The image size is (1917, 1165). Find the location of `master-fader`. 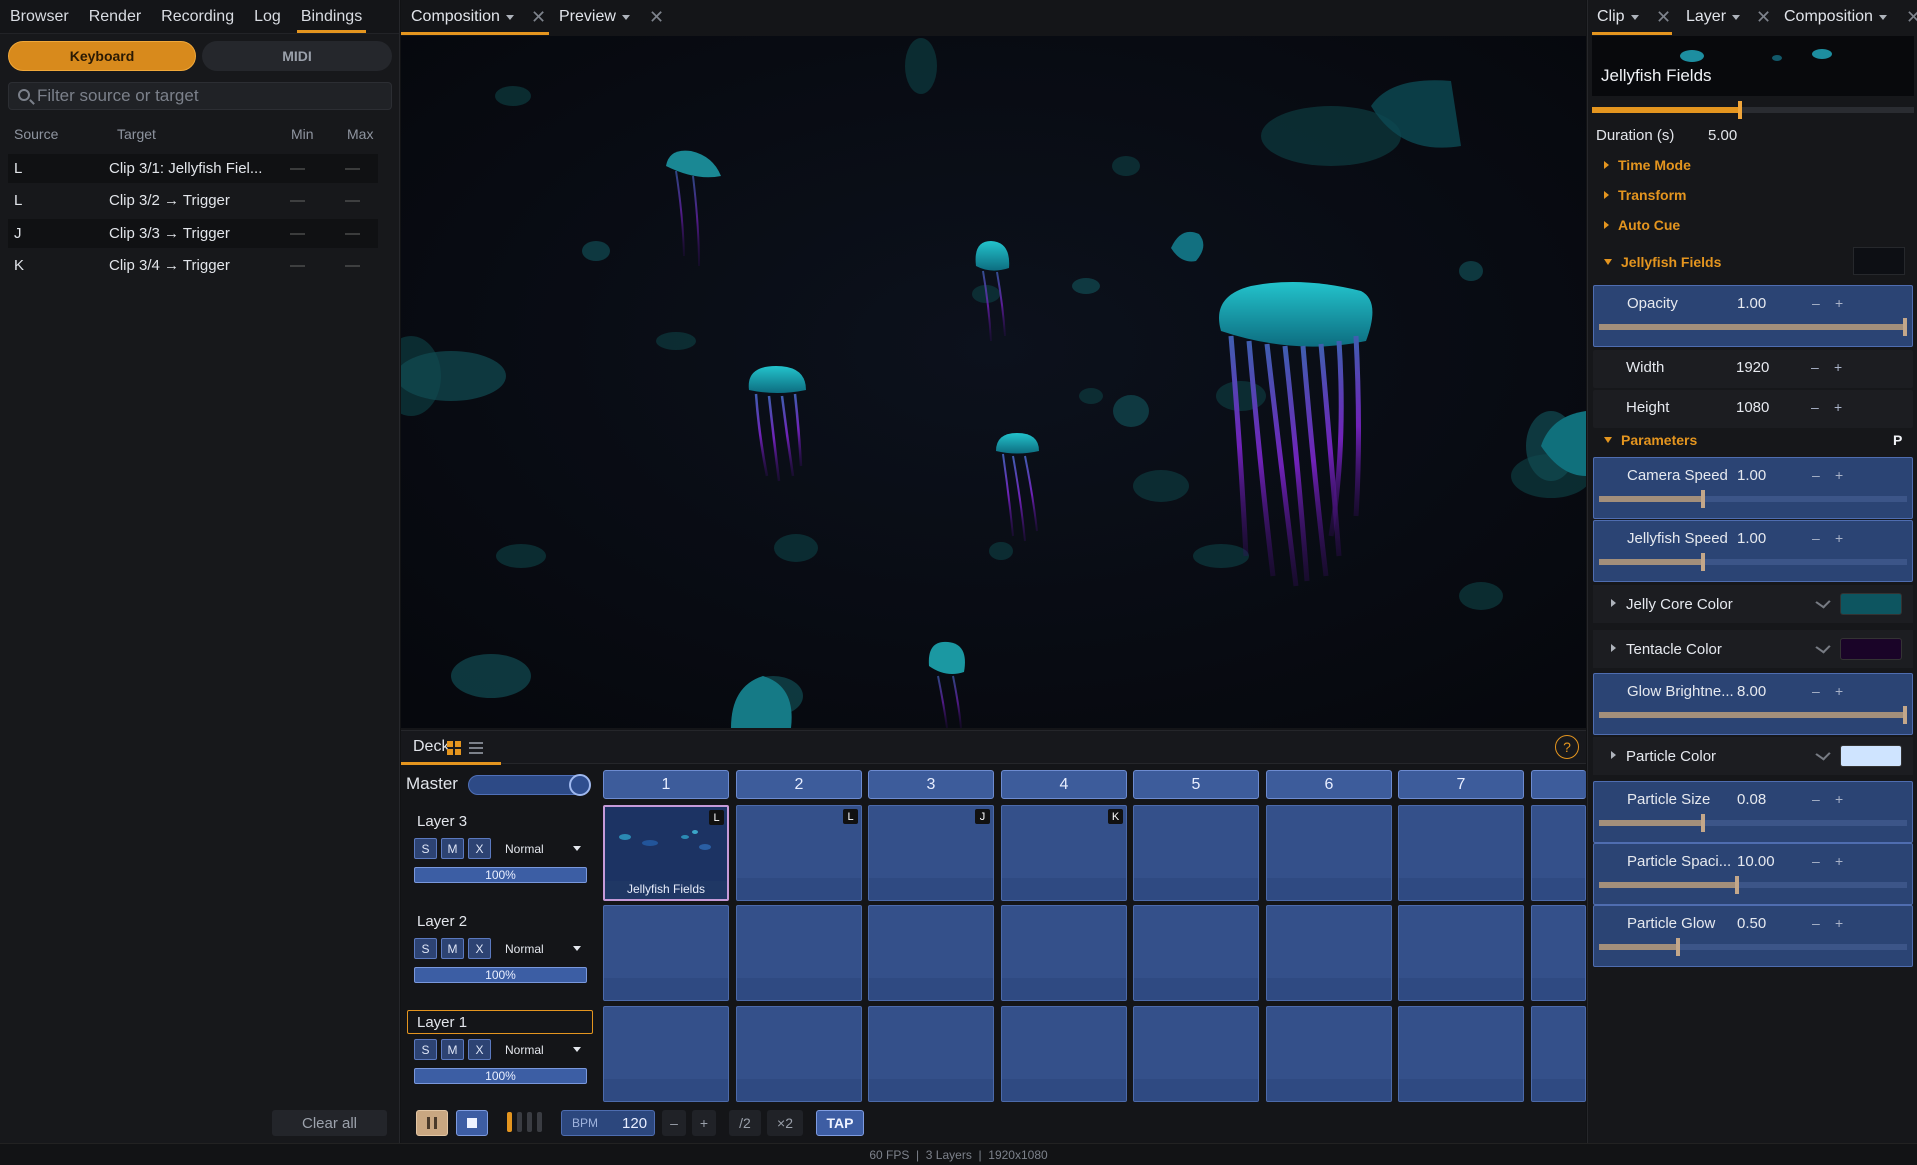

master-fader is located at coordinates (529, 785).